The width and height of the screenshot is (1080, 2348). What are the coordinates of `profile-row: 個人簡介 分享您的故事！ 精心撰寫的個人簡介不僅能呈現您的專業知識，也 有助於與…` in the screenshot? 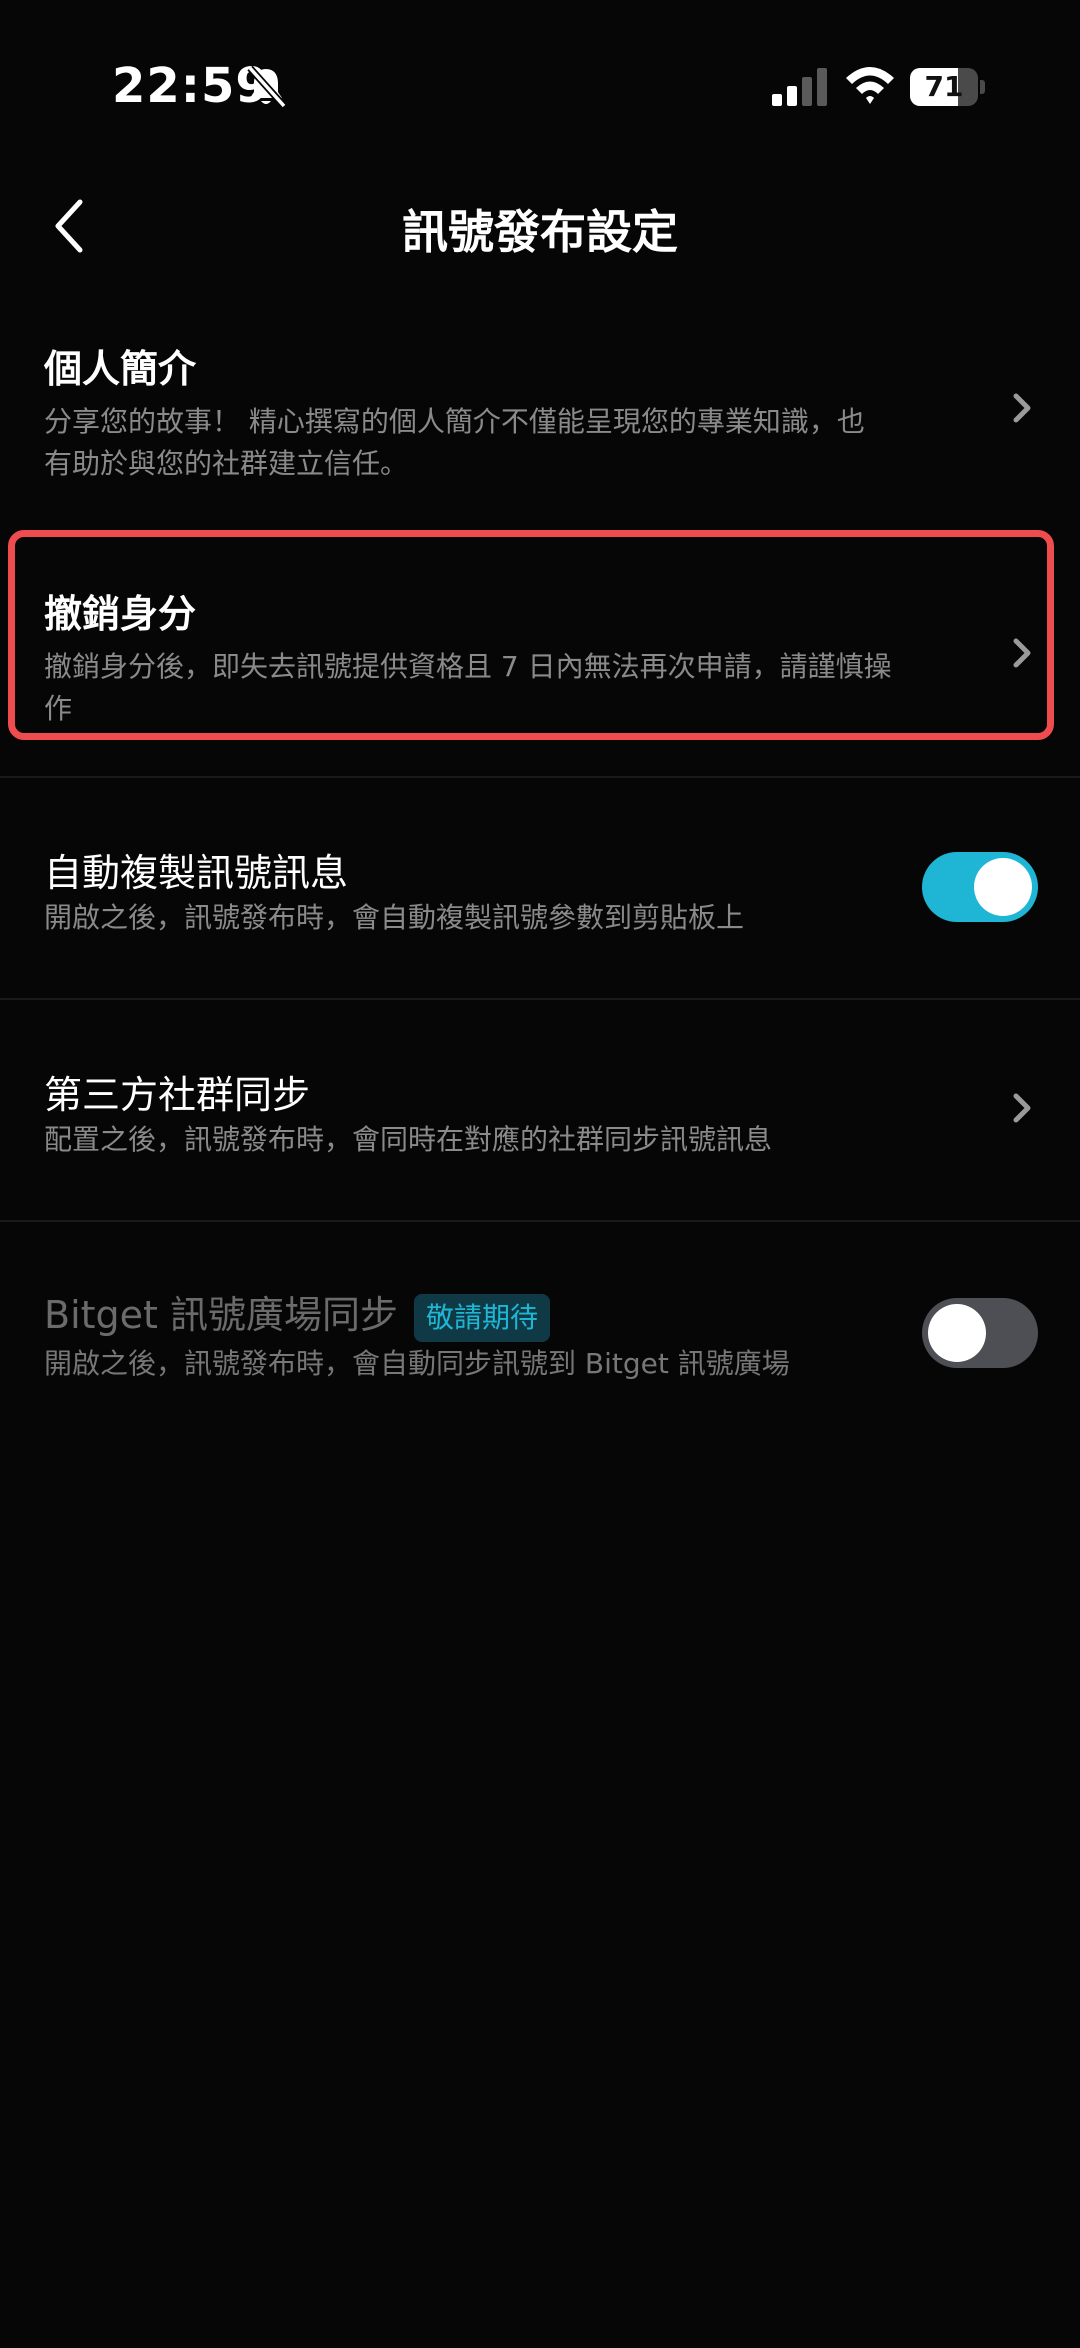 It's located at (540, 410).